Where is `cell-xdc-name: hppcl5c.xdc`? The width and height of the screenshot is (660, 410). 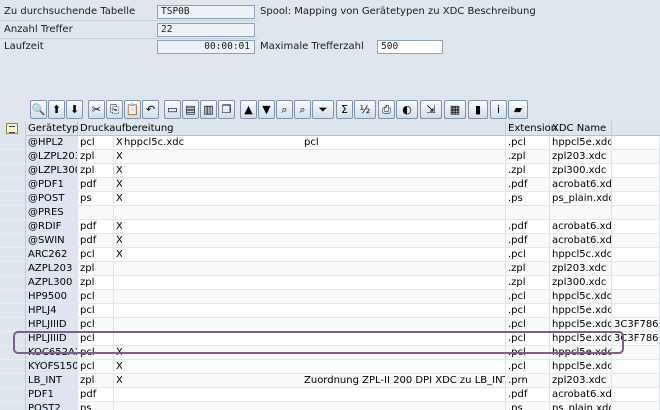 cell-xdc-name: hppcl5c.xdc is located at coordinates (581, 297).